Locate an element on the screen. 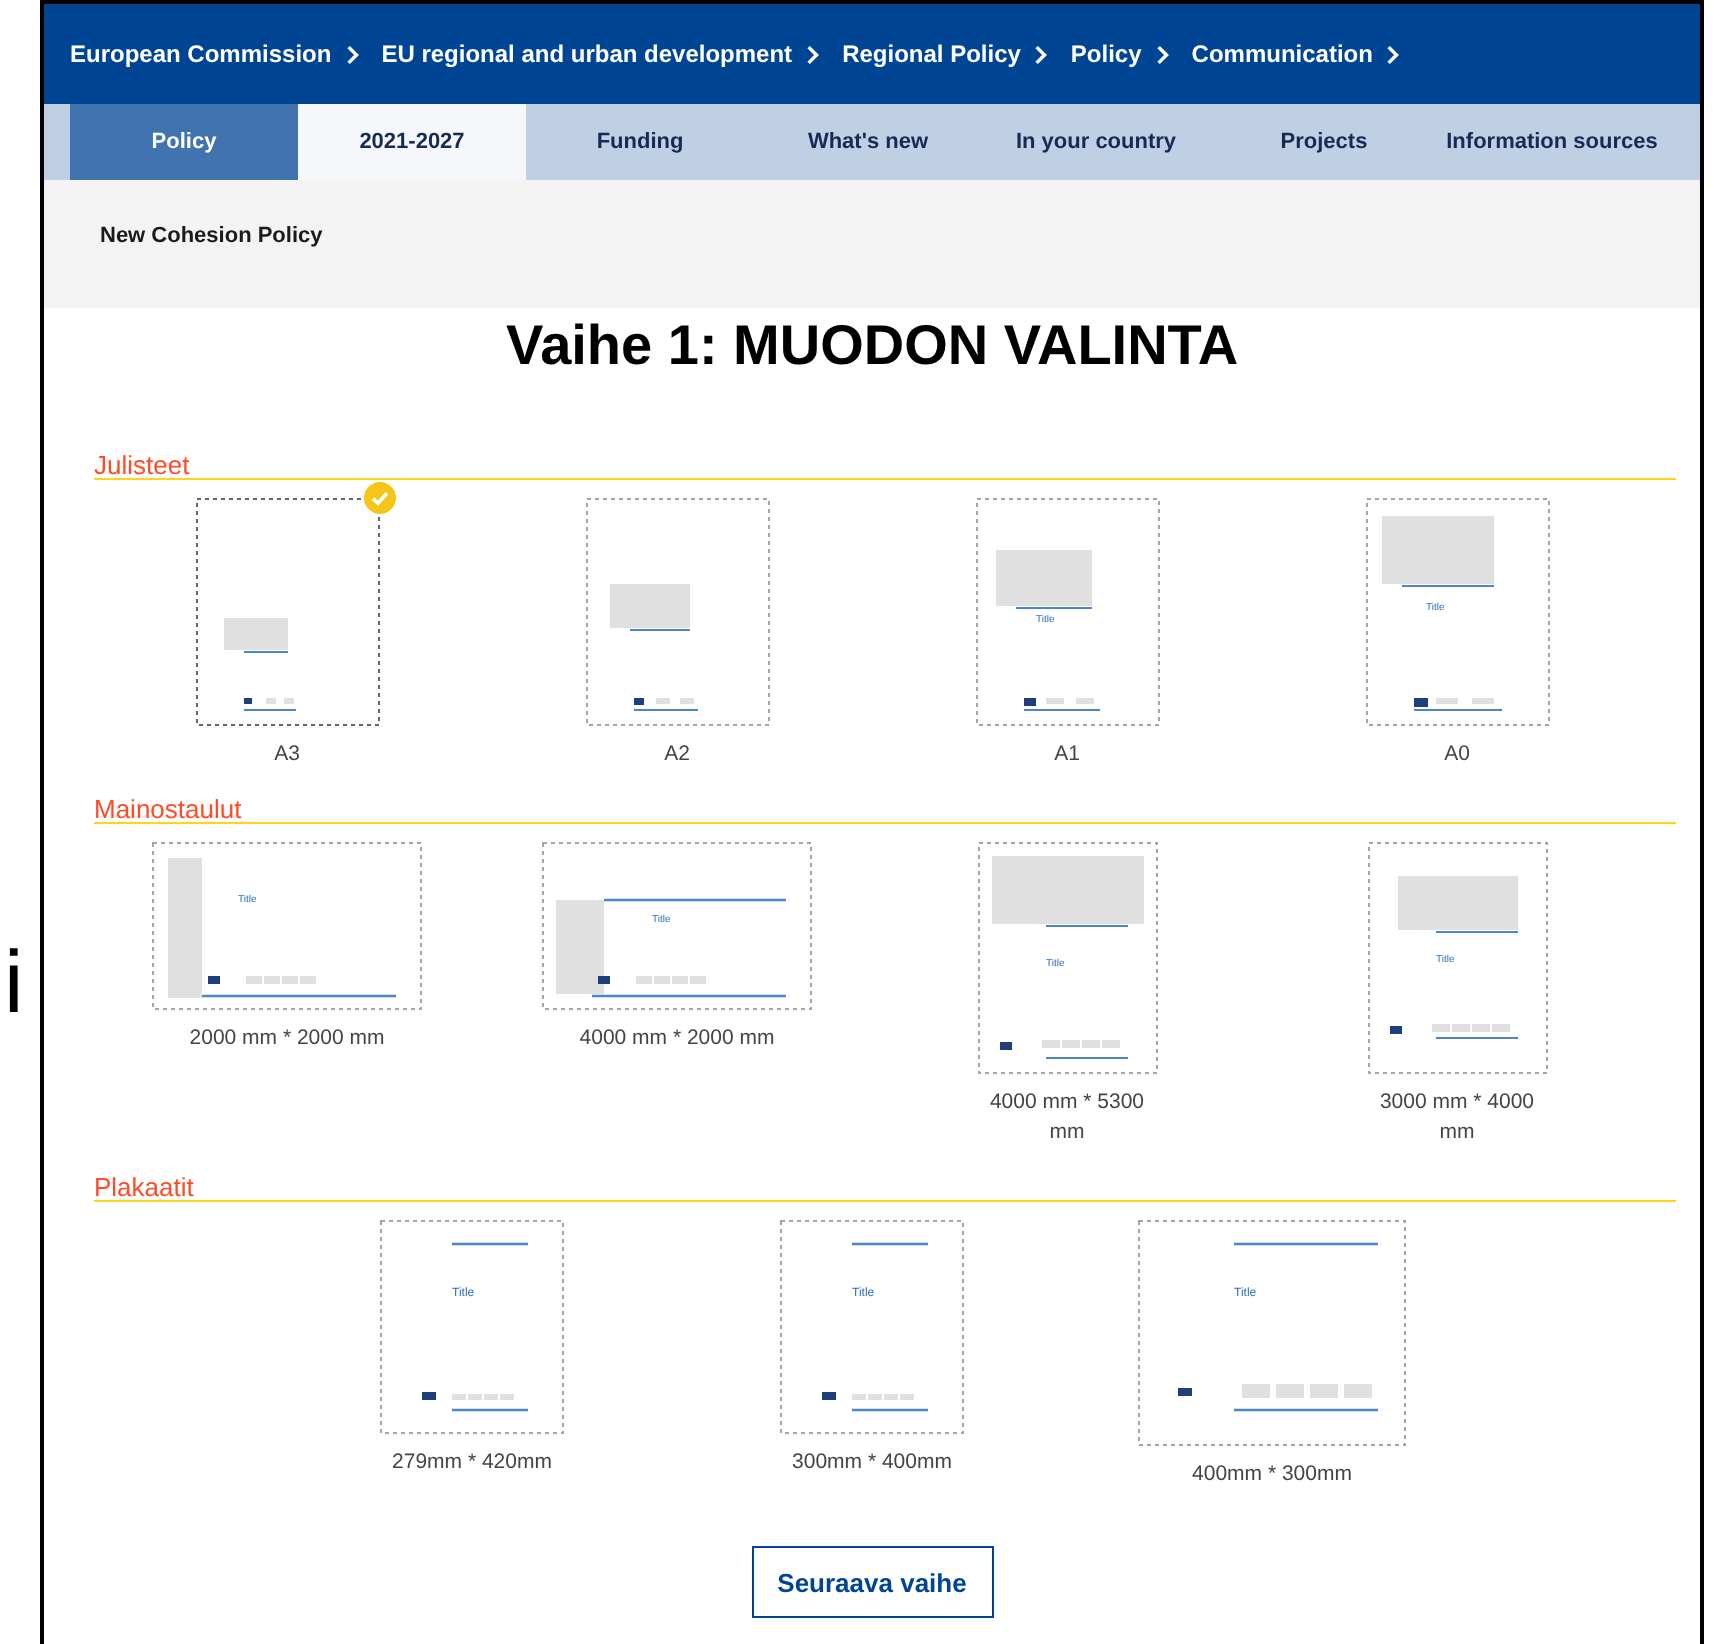 The width and height of the screenshot is (1732, 1644). size-label: A3 is located at coordinates (287, 755).